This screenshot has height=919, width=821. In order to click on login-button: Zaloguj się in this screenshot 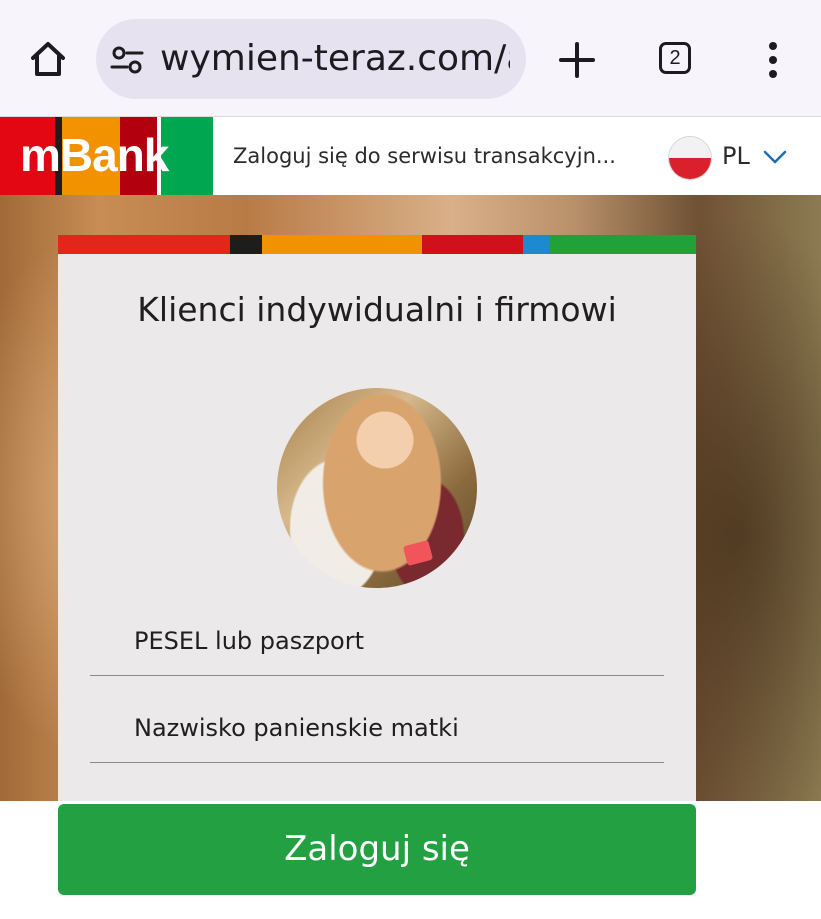, I will do `click(377, 849)`.